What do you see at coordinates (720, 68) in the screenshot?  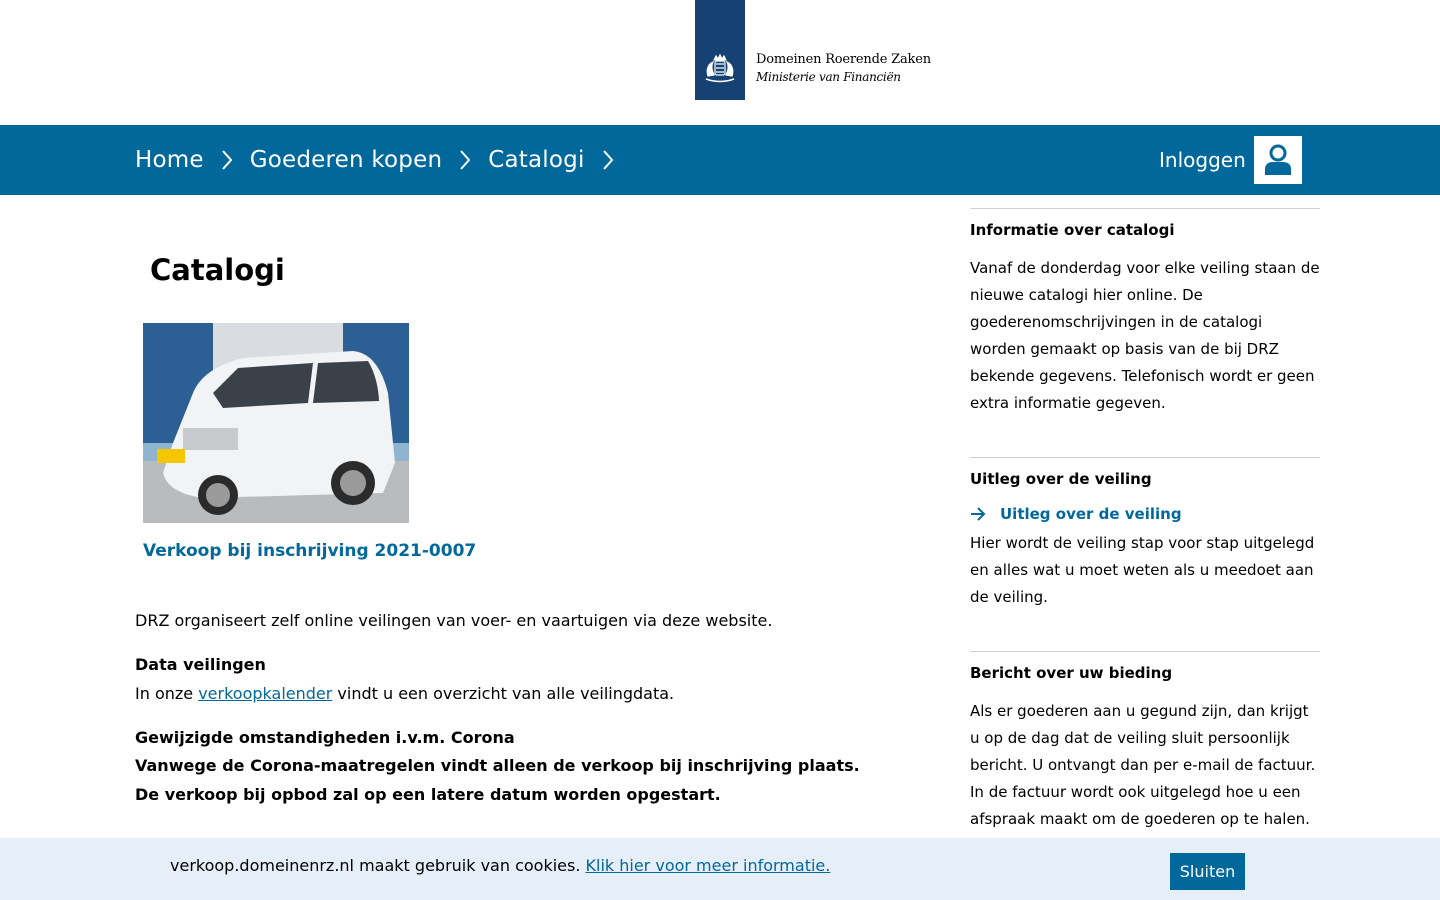 I see `royal-emblem-icon` at bounding box center [720, 68].